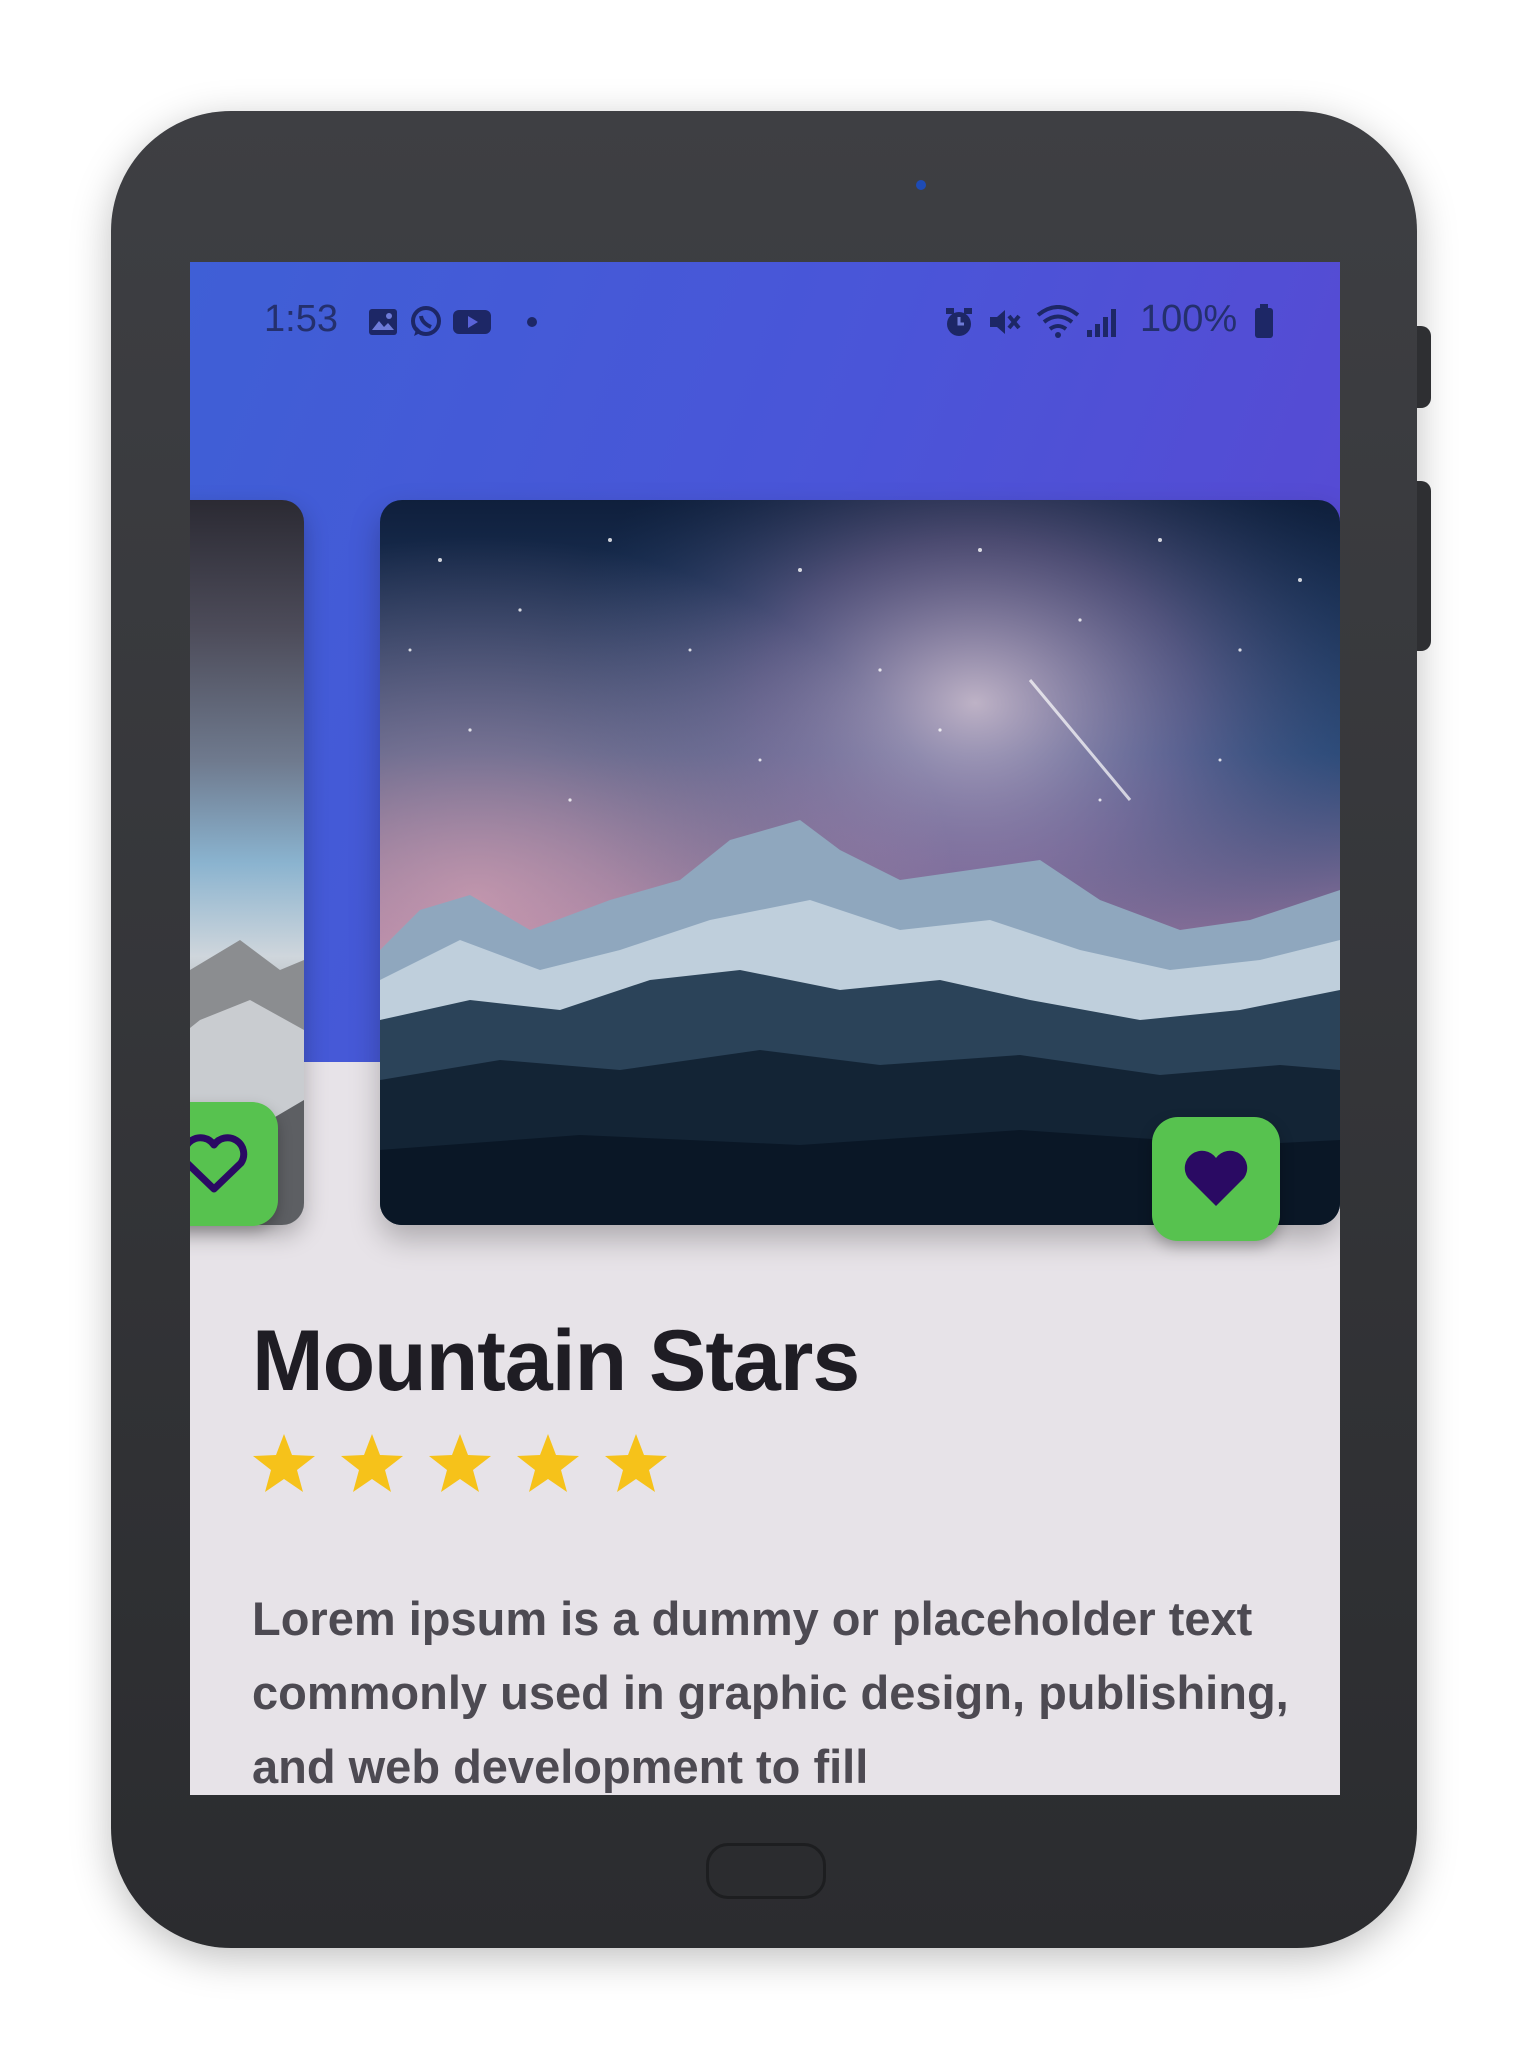 This screenshot has height=2048, width=1536. I want to click on signal-icon, so click(1102, 322).